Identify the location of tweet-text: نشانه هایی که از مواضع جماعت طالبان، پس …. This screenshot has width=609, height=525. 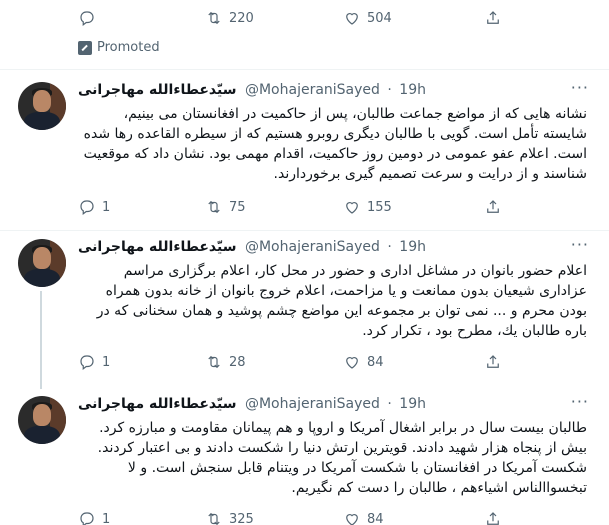
(335, 144).